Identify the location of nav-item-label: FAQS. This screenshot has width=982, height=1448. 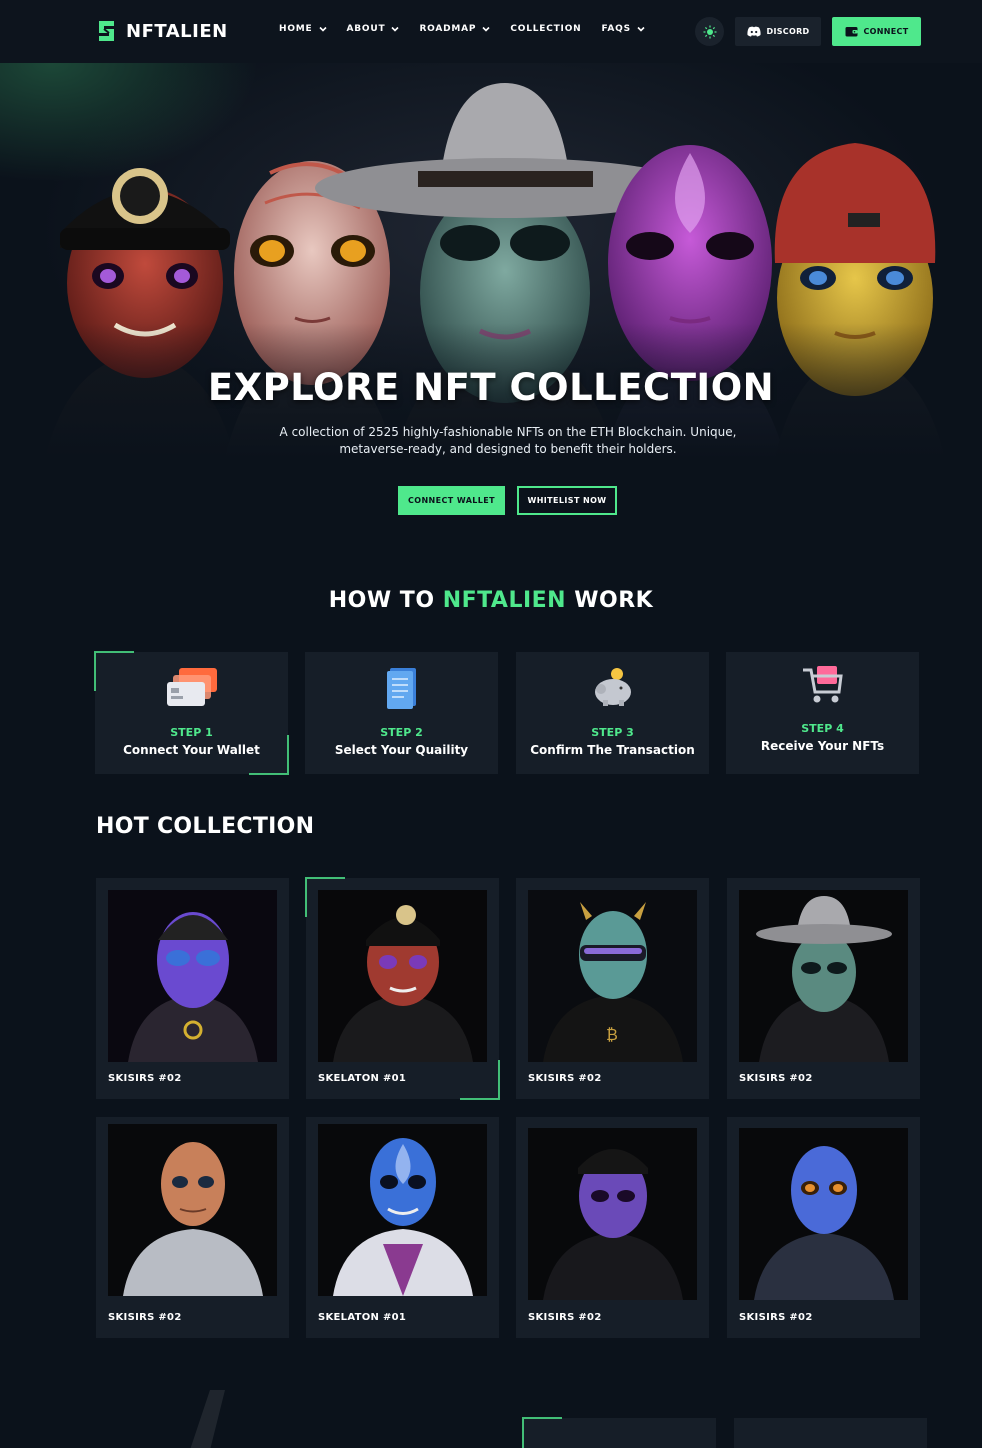
(616, 29).